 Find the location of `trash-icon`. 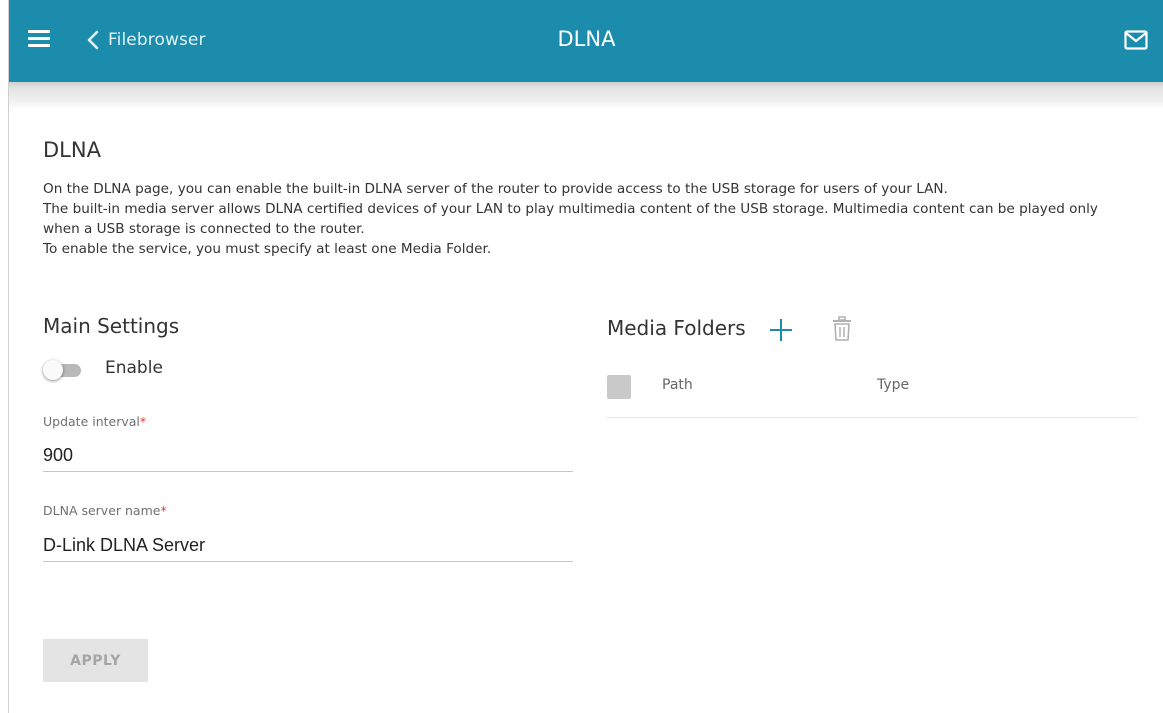

trash-icon is located at coordinates (842, 331).